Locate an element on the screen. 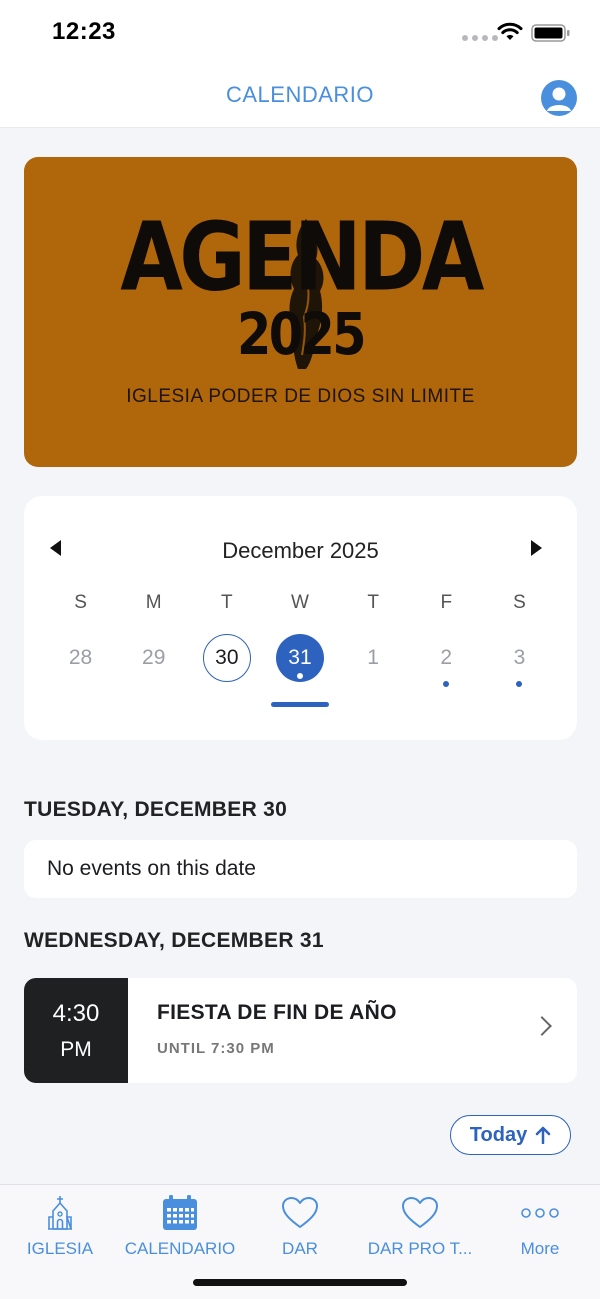 The height and width of the screenshot is (1299, 600). calendar-icon is located at coordinates (180, 1212).